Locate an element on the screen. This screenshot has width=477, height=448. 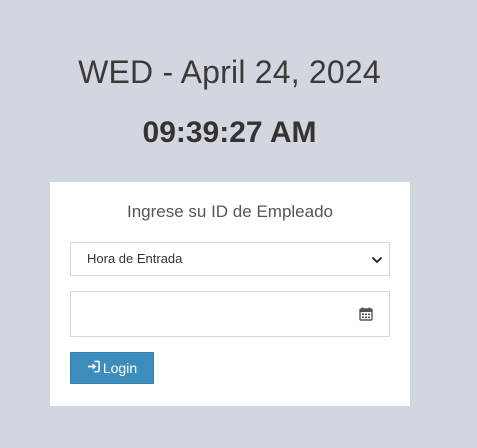
chevron-down-icon is located at coordinates (377, 259).